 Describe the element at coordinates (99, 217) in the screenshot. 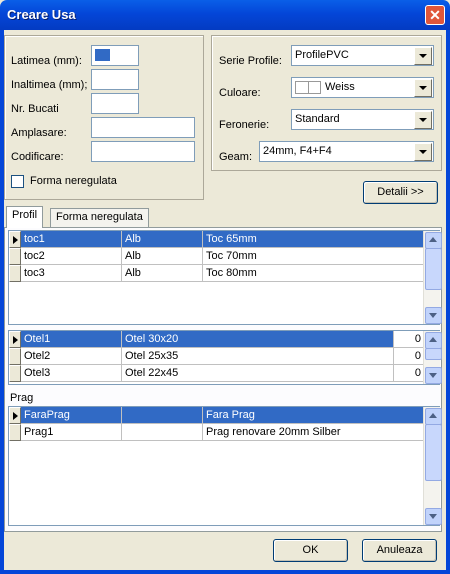

I see `tab-forma-neregulata: Forma neregulata` at that location.